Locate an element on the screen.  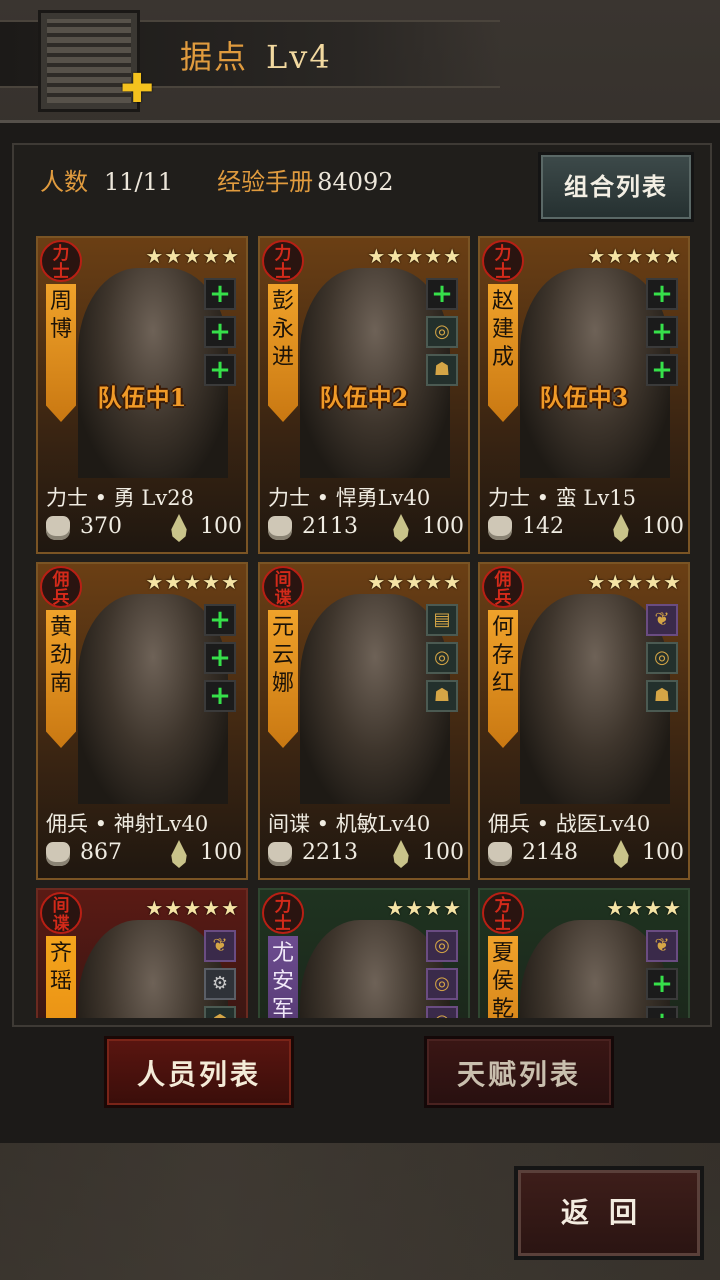
character-name: 尤安军 is located at coordinates (283, 977).